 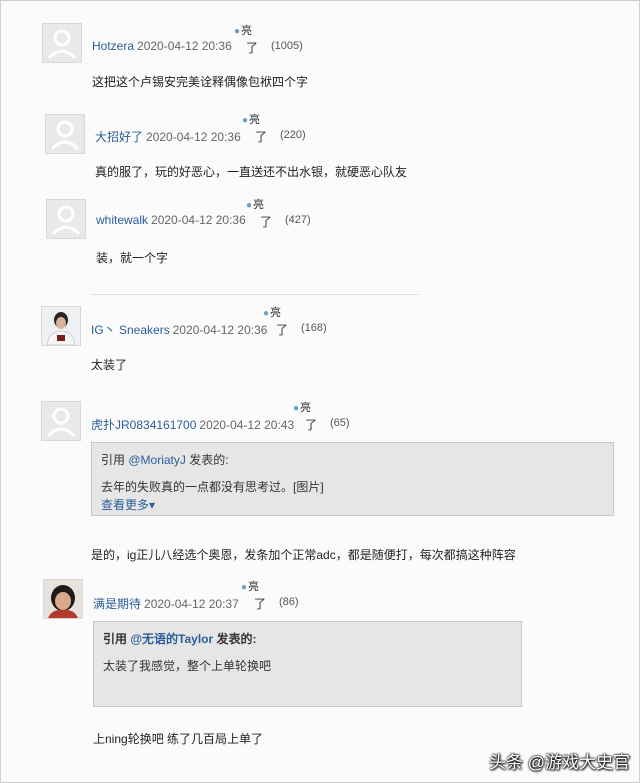 What do you see at coordinates (191, 604) in the screenshot?
I see `timestamp: 2020-04-12 20:37` at bounding box center [191, 604].